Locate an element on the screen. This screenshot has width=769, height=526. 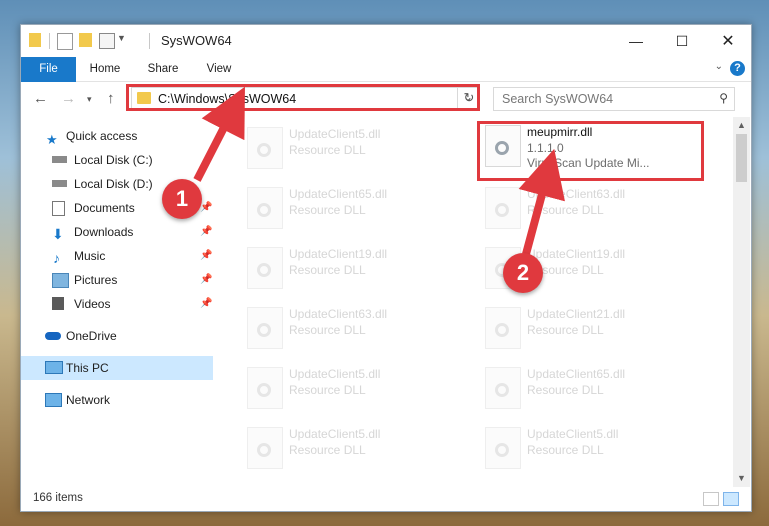
back-arrow-icon: ← is located at coordinates (40, 98).